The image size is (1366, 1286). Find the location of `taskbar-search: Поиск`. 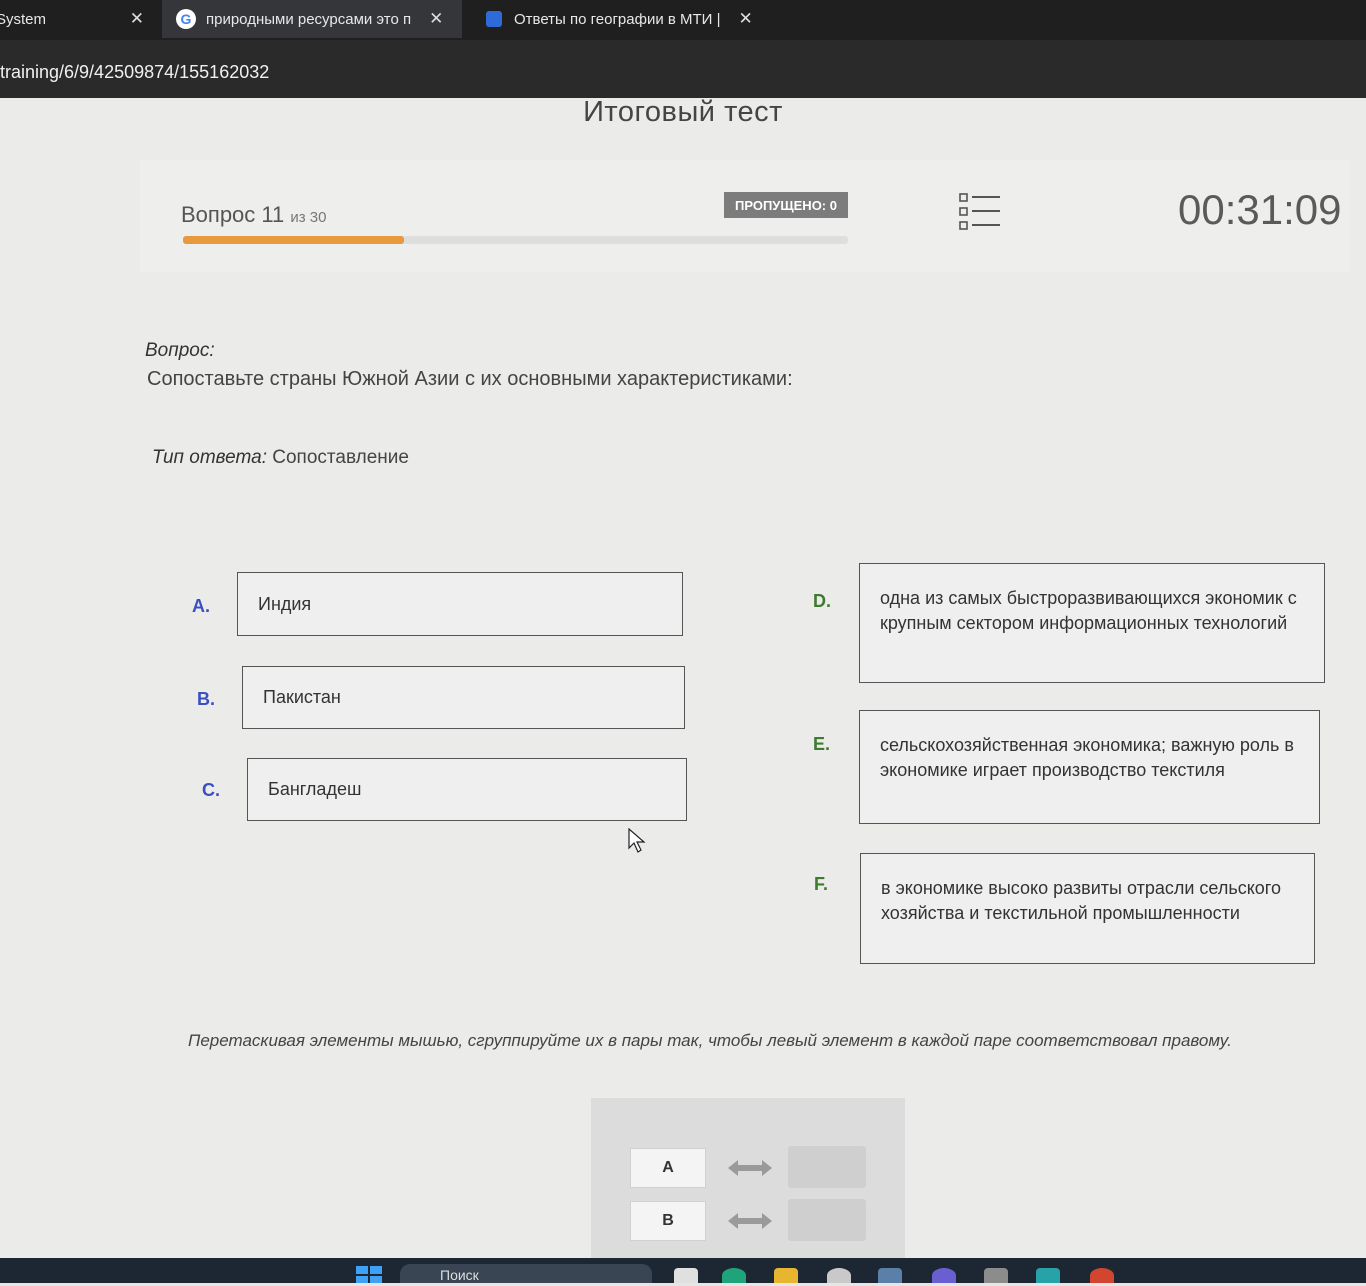

taskbar-search: Поиск is located at coordinates (526, 1273).